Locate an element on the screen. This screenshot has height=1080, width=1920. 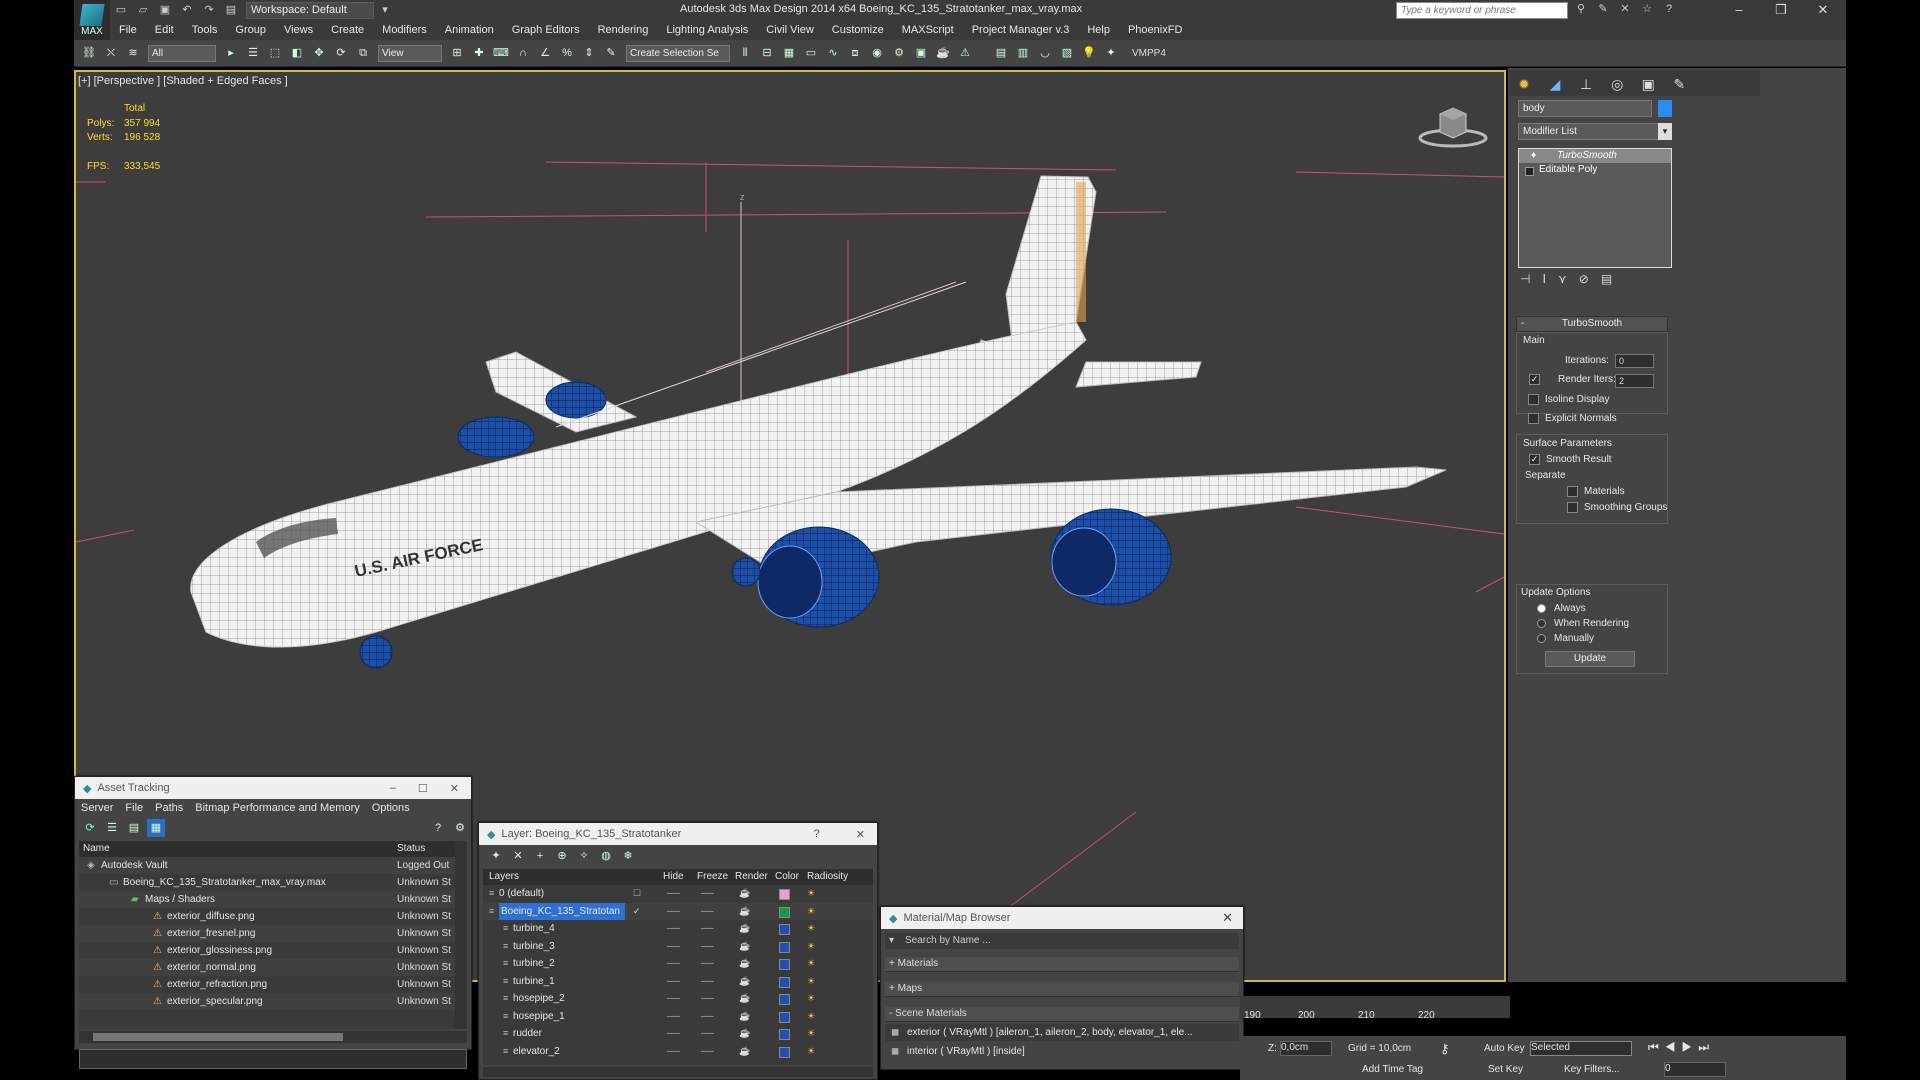
object-name-field: body is located at coordinates (1585, 108).